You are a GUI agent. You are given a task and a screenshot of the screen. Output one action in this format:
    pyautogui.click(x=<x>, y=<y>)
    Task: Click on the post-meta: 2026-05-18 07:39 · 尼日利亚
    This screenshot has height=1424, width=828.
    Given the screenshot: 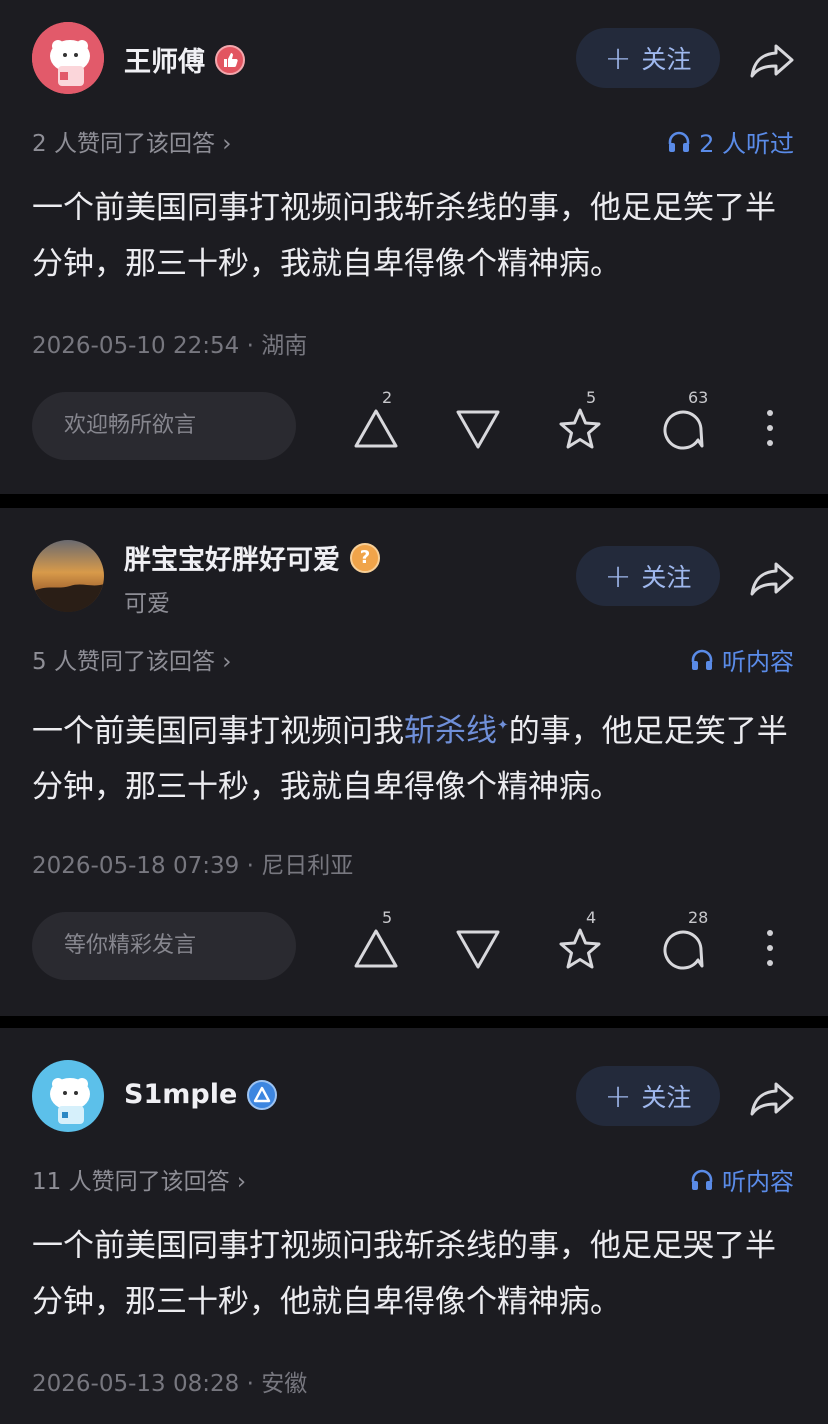 What is the action you would take?
    pyautogui.click(x=193, y=866)
    